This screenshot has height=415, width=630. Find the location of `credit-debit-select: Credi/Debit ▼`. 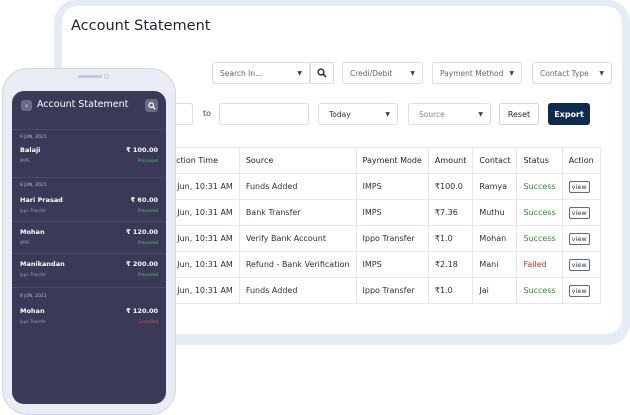

credit-debit-select: Credi/Debit ▼ is located at coordinates (382, 73).